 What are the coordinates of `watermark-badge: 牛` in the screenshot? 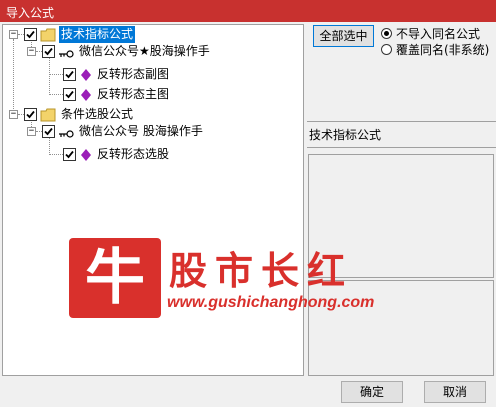 It's located at (115, 278).